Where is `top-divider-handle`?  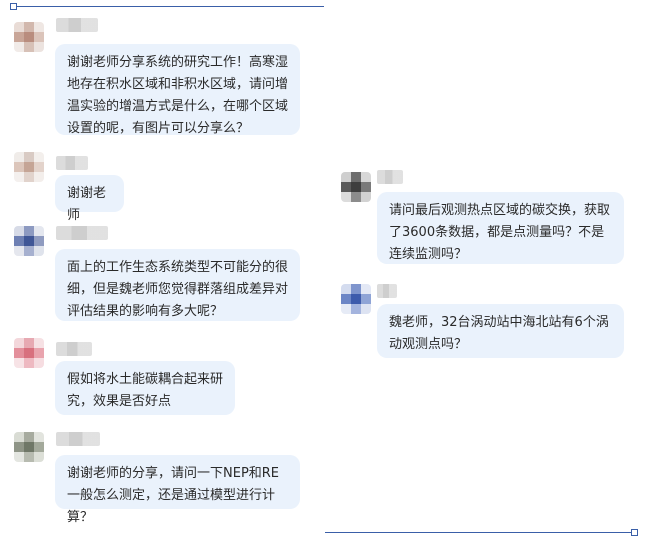
top-divider-handle is located at coordinates (13, 6).